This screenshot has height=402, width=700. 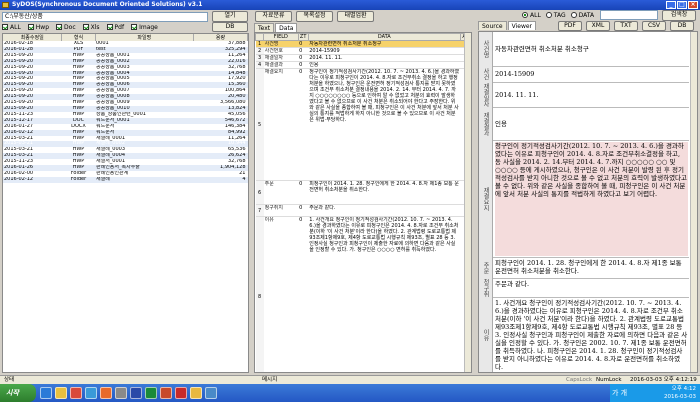 What do you see at coordinates (467, 202) in the screenshot?
I see `field-scrollbar` at bounding box center [467, 202].